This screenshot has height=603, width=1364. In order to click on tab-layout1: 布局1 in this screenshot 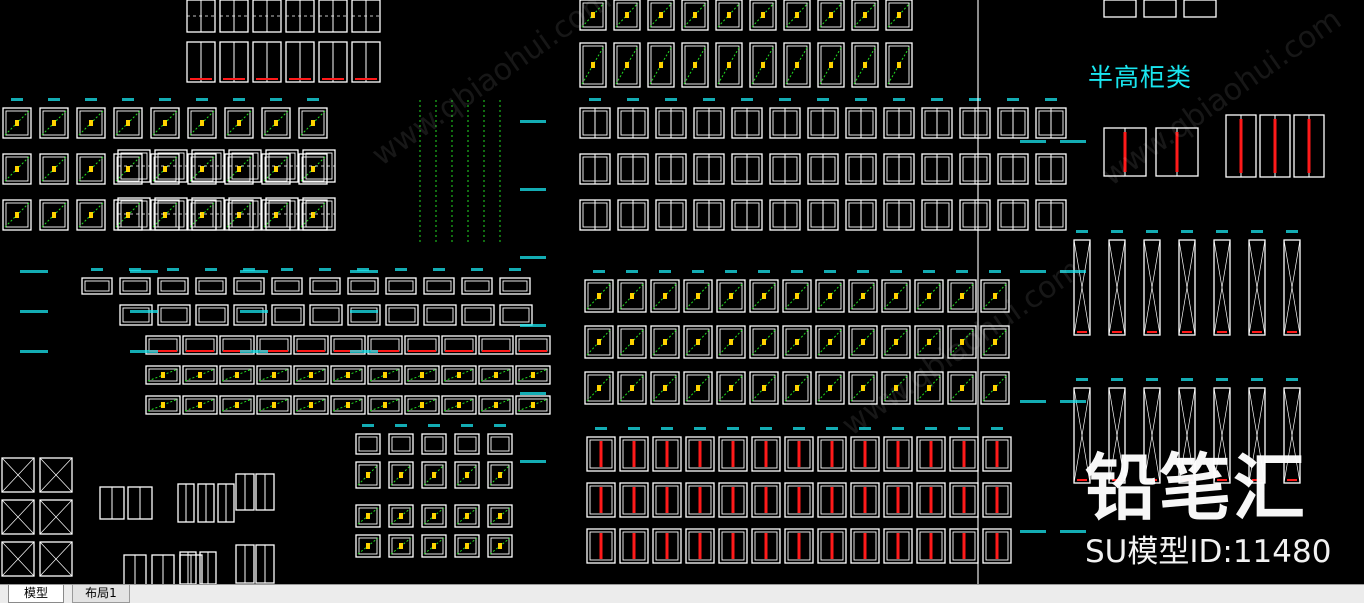, I will do `click(101, 594)`.